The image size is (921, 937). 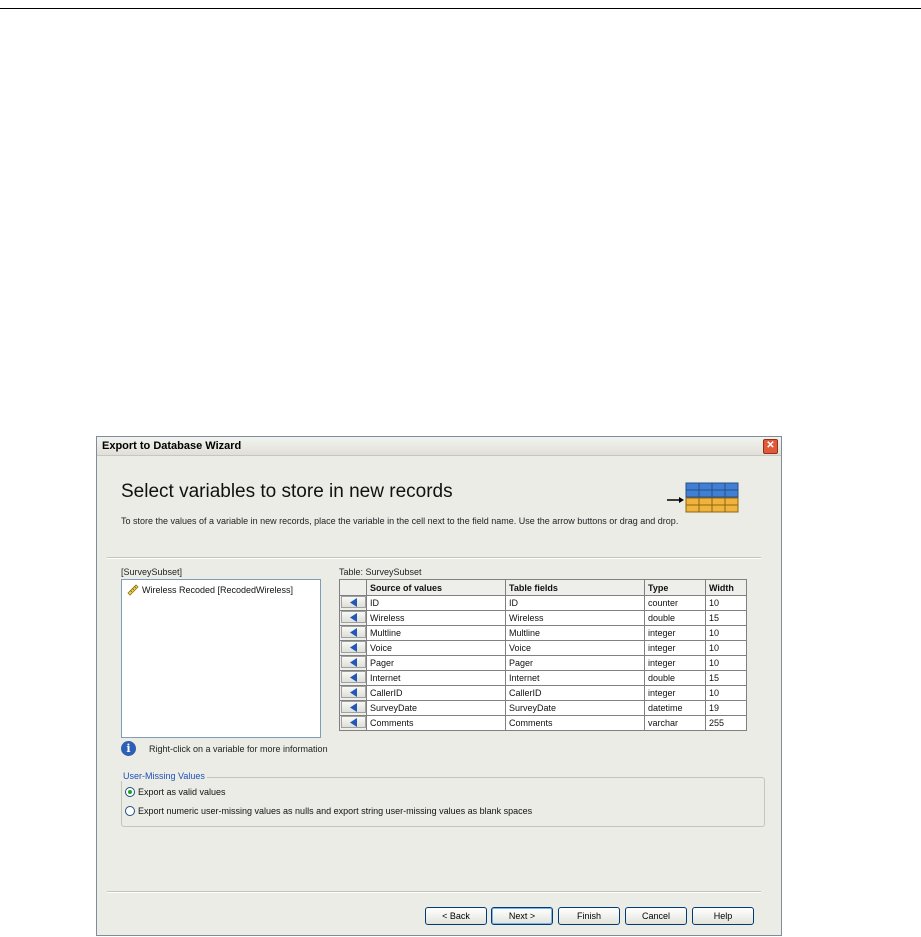 What do you see at coordinates (675, 603) in the screenshot?
I see `type-cell: counter` at bounding box center [675, 603].